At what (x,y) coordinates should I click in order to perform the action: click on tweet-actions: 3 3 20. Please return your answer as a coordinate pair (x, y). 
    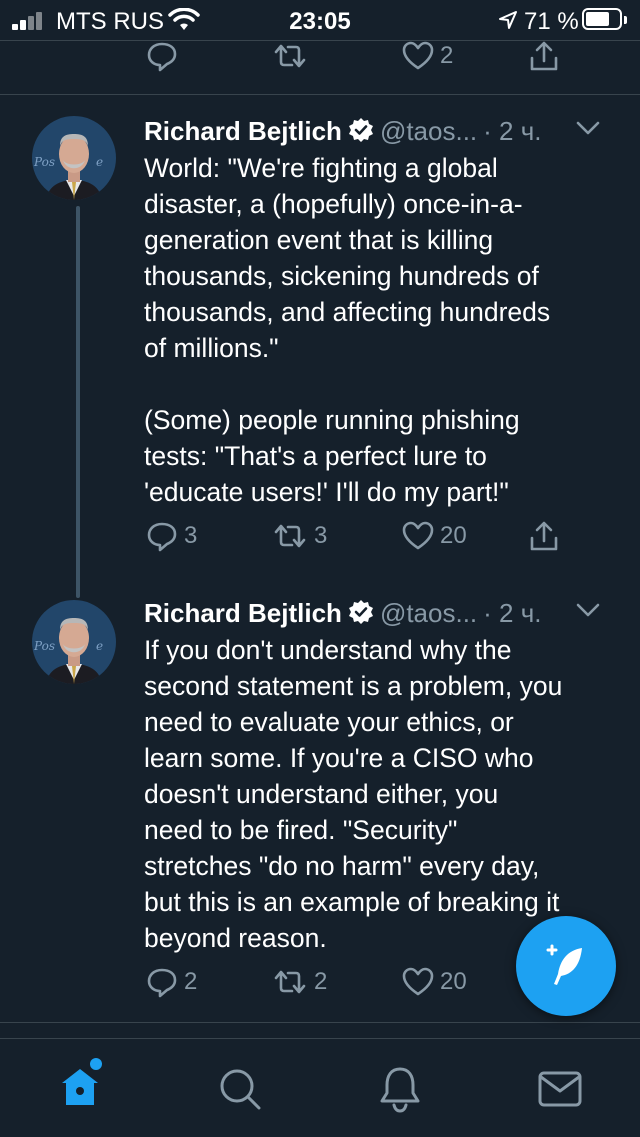
    Looking at the image, I should click on (320, 540).